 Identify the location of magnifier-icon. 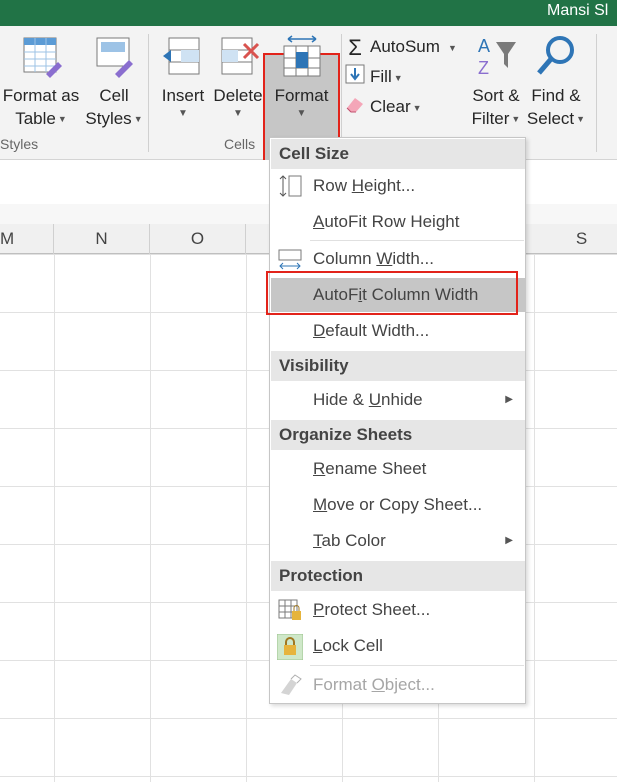
(555, 55).